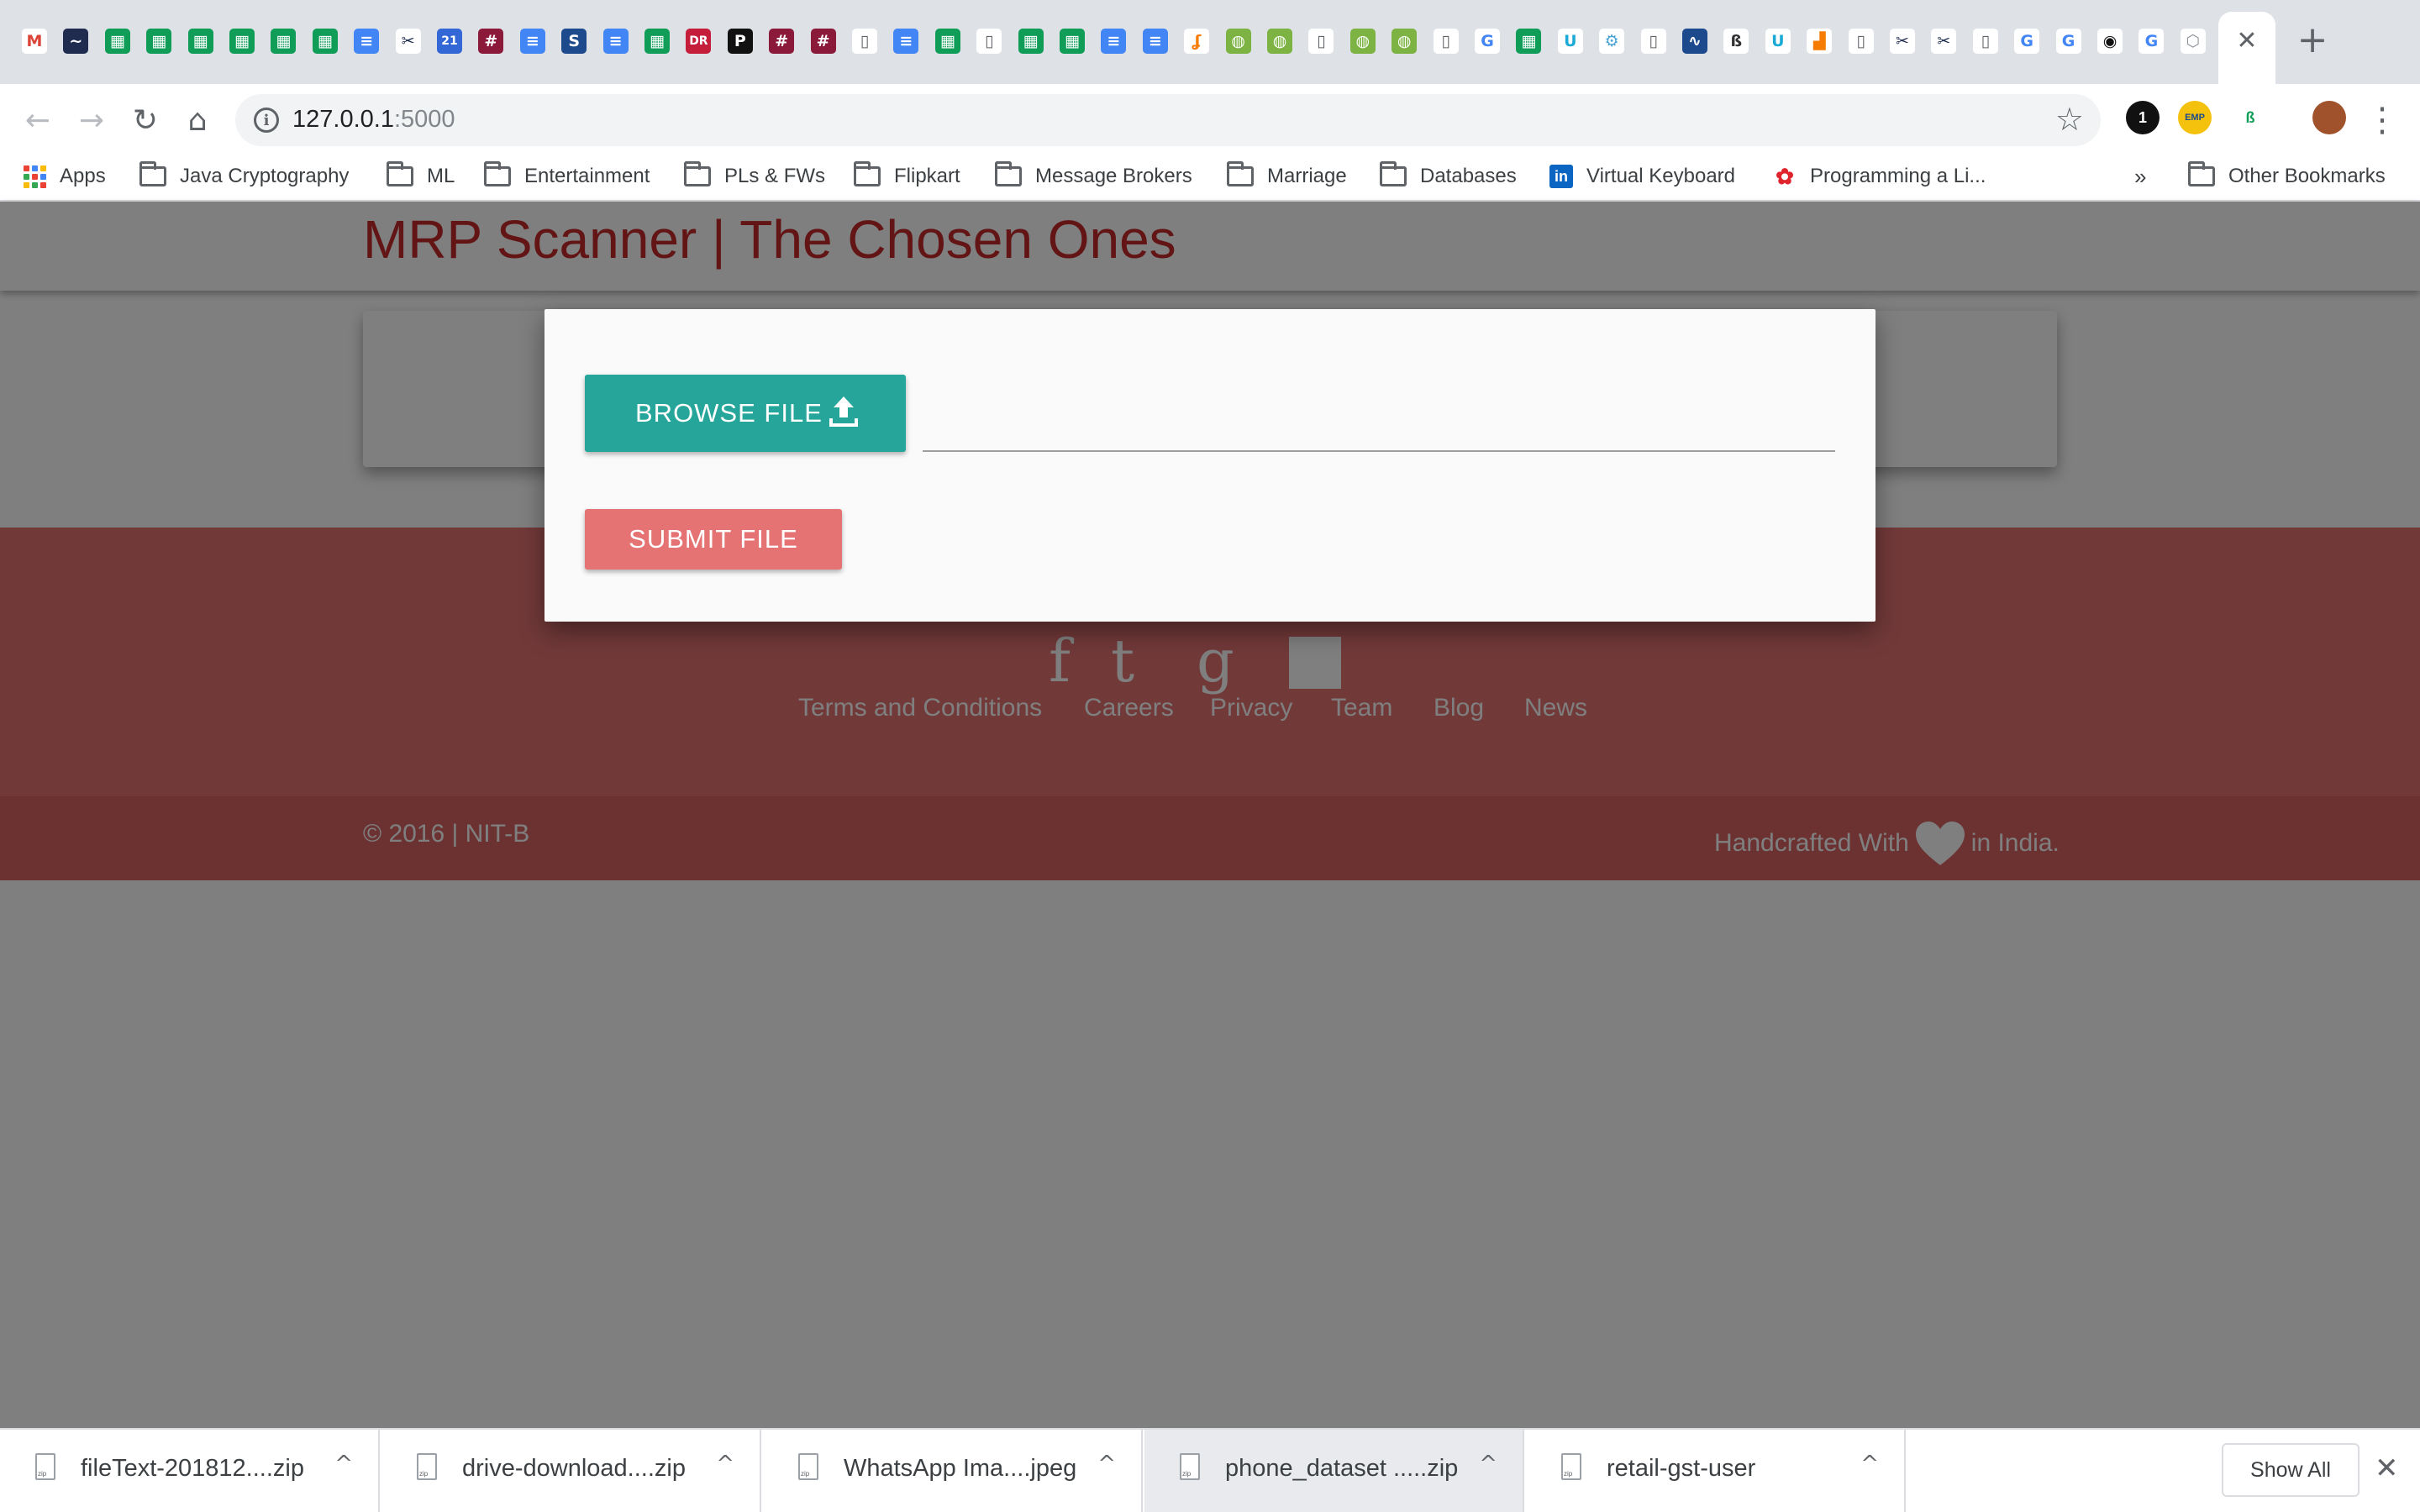  What do you see at coordinates (2140, 176) in the screenshot?
I see `bookmarks-overflow-button: »` at bounding box center [2140, 176].